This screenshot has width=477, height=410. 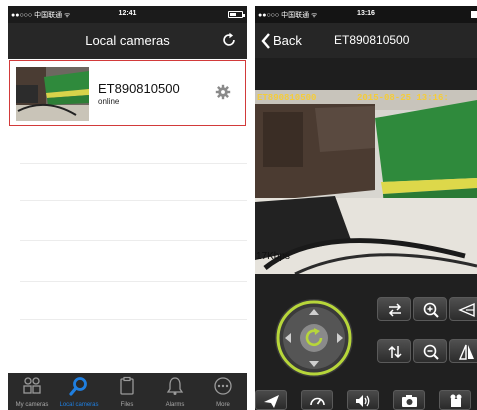 What do you see at coordinates (403, 98) in the screenshot?
I see `osd-timestamp: 2015-08-25 13:16:` at bounding box center [403, 98].